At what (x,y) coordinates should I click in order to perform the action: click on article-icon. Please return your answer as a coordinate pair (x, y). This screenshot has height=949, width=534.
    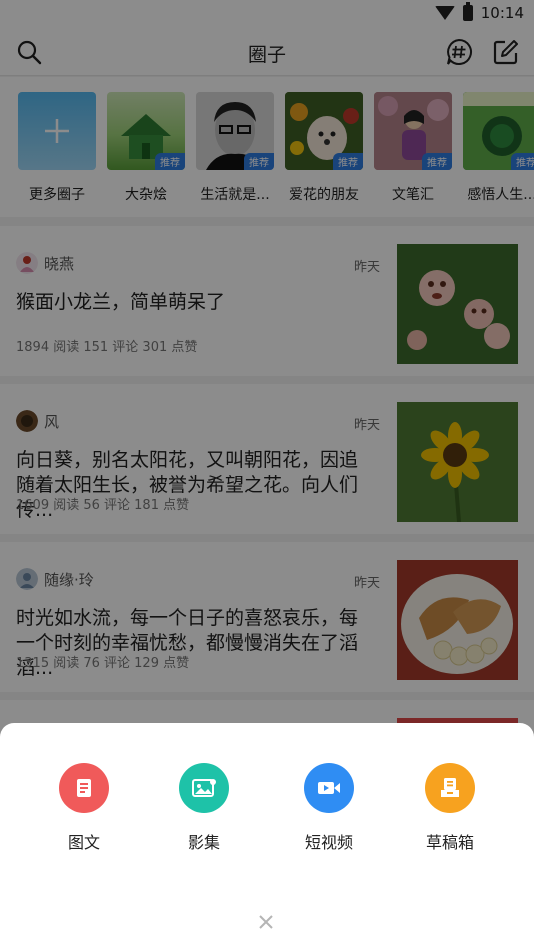
    Looking at the image, I should click on (84, 788).